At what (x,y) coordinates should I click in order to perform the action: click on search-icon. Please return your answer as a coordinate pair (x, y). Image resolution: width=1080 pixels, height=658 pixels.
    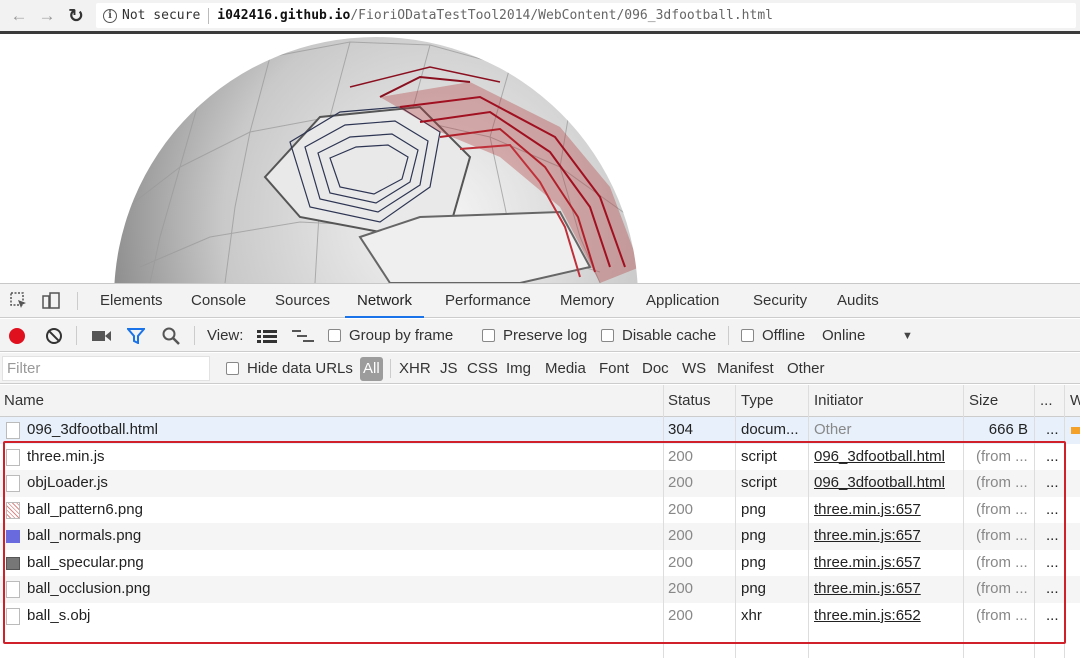
    Looking at the image, I should click on (171, 336).